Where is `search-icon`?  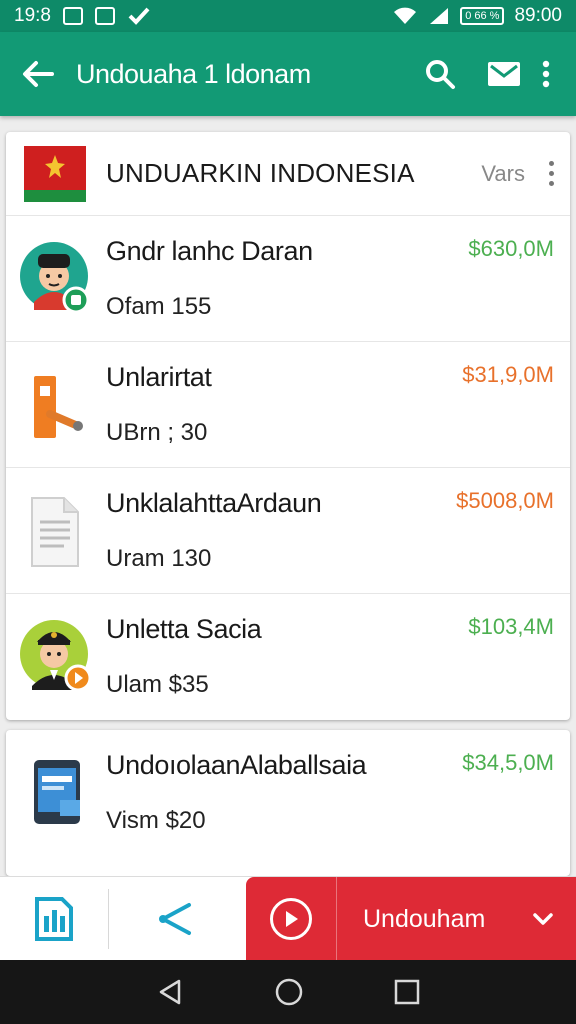
search-icon is located at coordinates (440, 74).